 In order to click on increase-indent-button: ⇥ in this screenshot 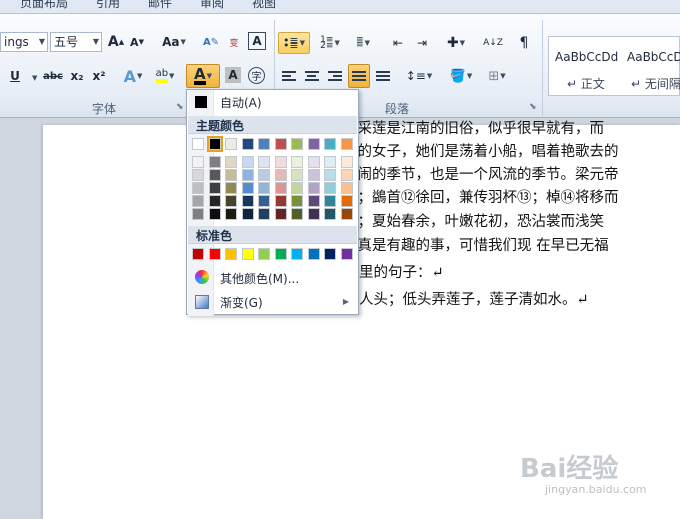, I will do `click(422, 43)`.